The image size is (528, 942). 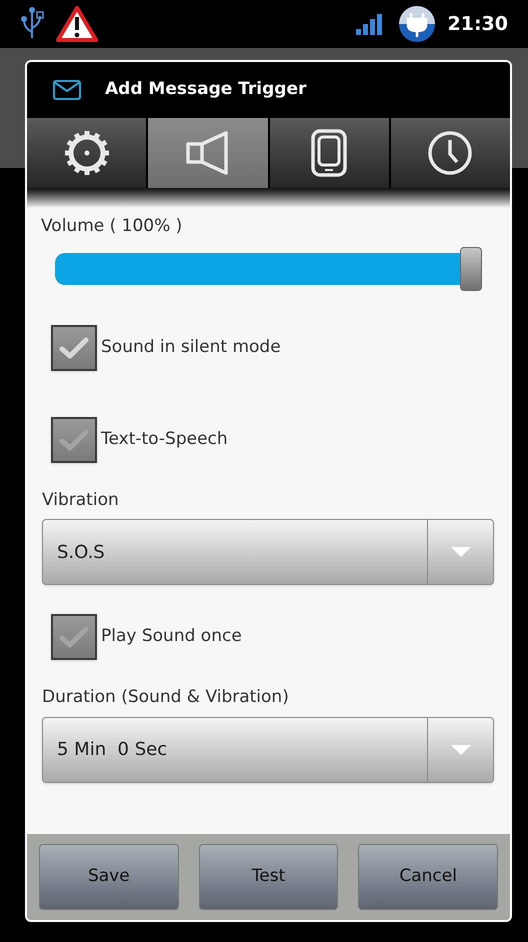 I want to click on field-label: Vibration, so click(x=81, y=500).